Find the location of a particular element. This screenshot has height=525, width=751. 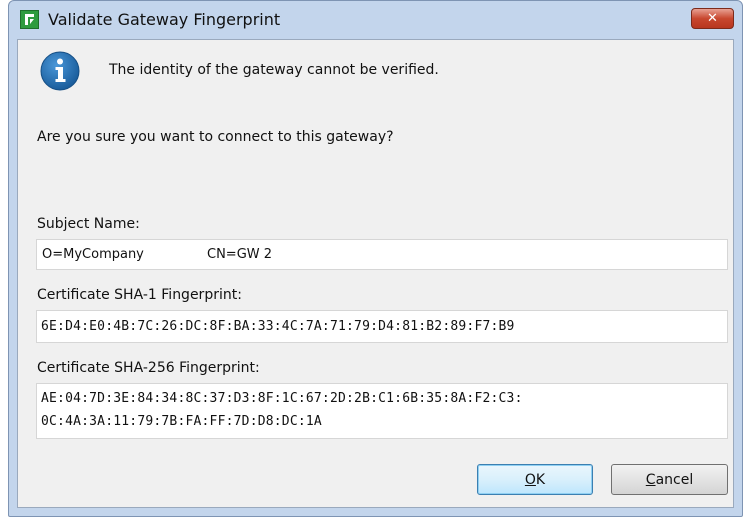

close-button: ✕ is located at coordinates (712, 18).